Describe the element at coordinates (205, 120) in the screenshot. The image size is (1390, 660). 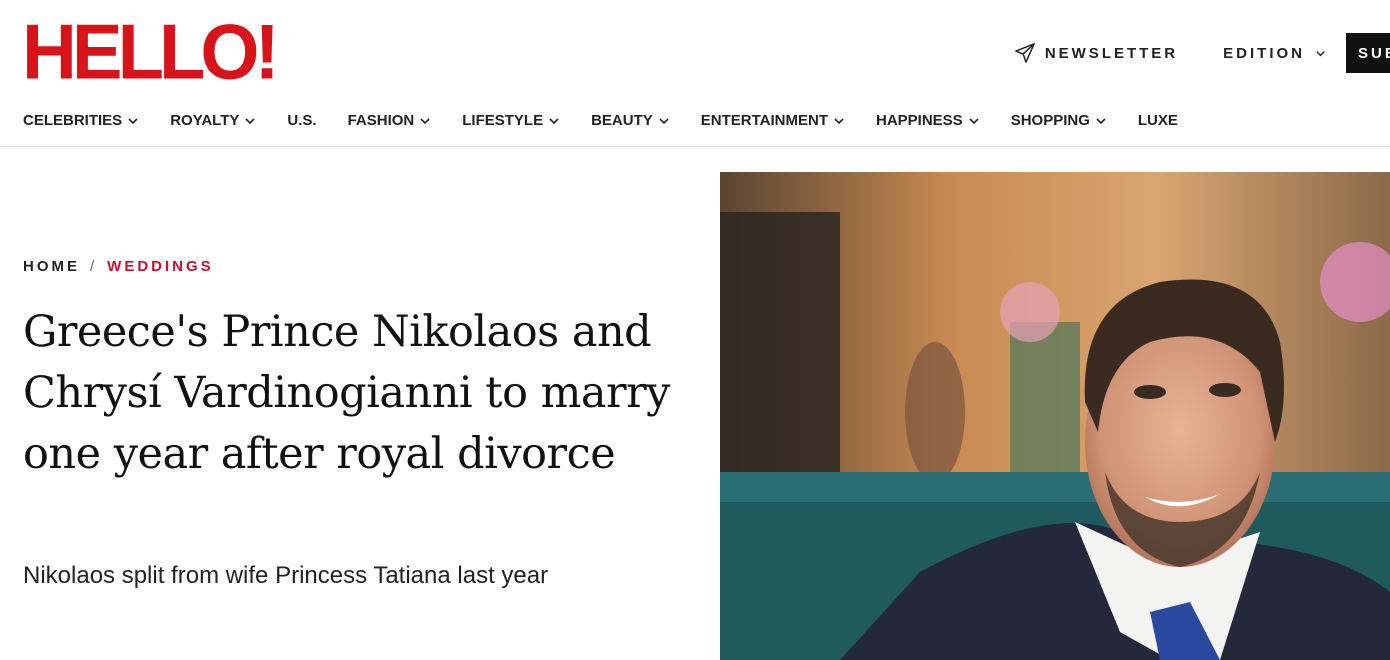
I see `nav-label: ROYALTY` at that location.